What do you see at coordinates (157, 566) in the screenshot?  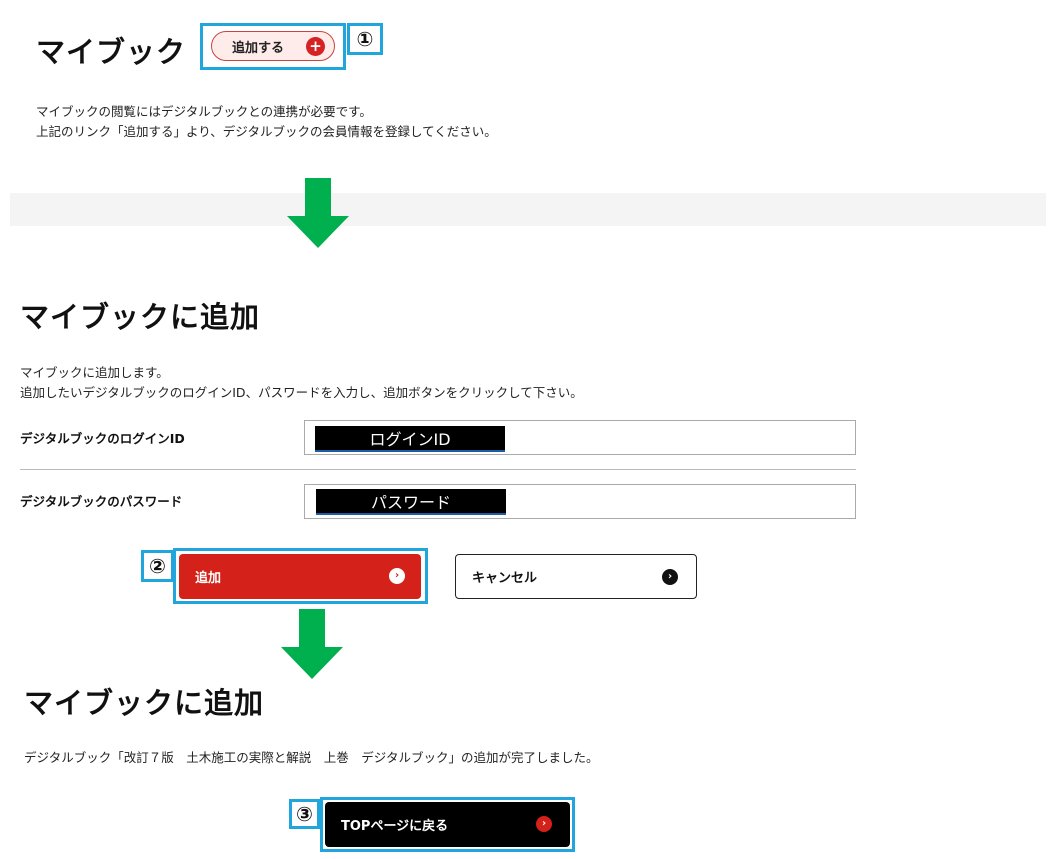 I see `step-marker-2: ②` at bounding box center [157, 566].